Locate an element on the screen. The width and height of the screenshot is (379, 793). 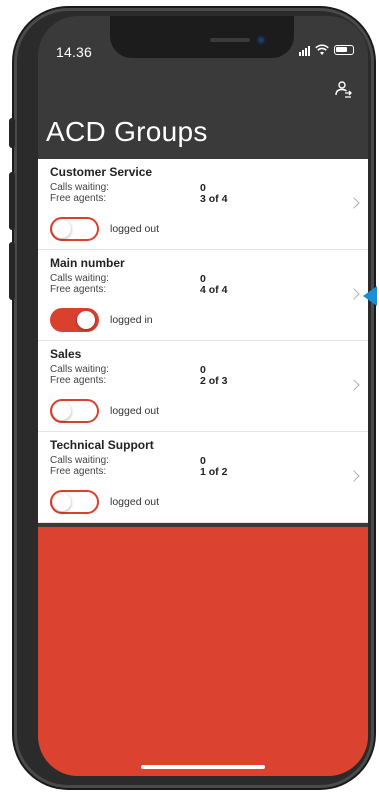
free-agents-value: 4 of 4 is located at coordinates (214, 290).